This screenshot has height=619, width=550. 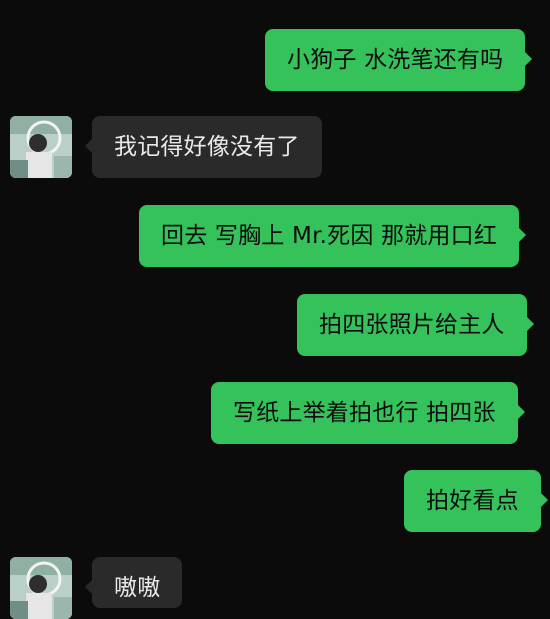 I want to click on outgoing-message-bubble: 拍好看点, so click(x=476, y=501).